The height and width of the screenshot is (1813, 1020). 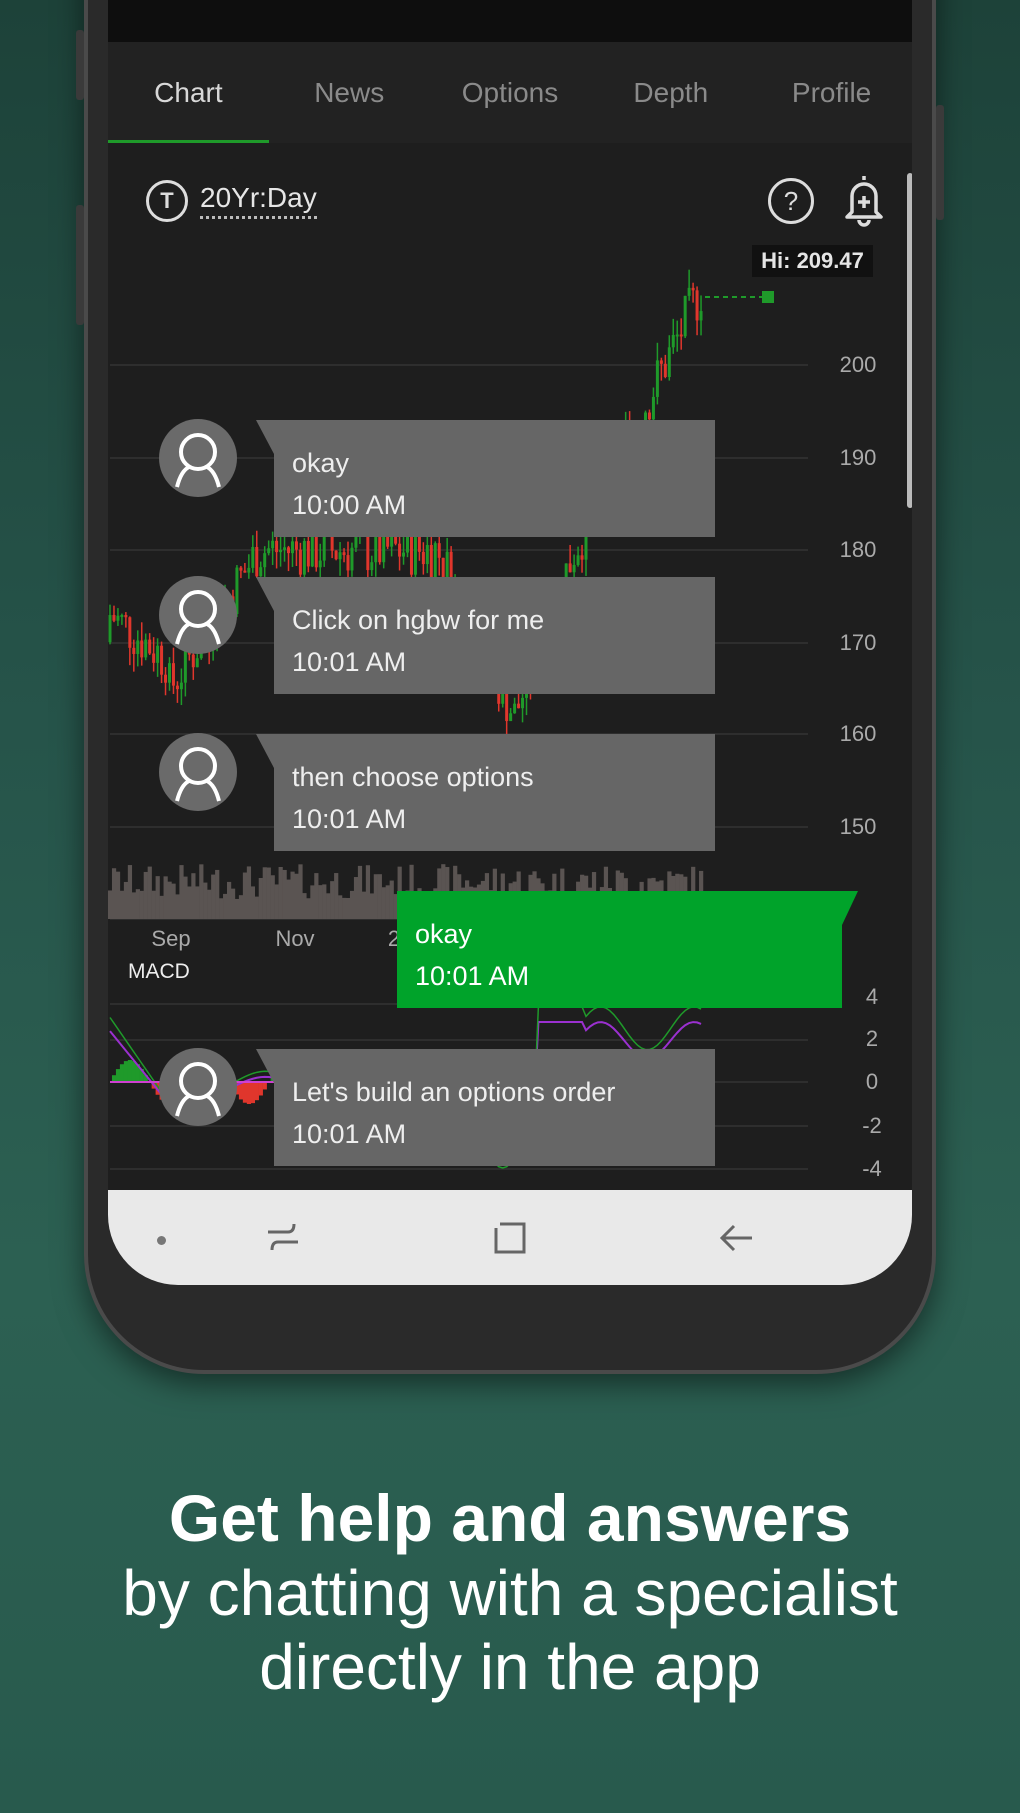 What do you see at coordinates (872, 1081) in the screenshot?
I see `macd-axis-label: 0` at bounding box center [872, 1081].